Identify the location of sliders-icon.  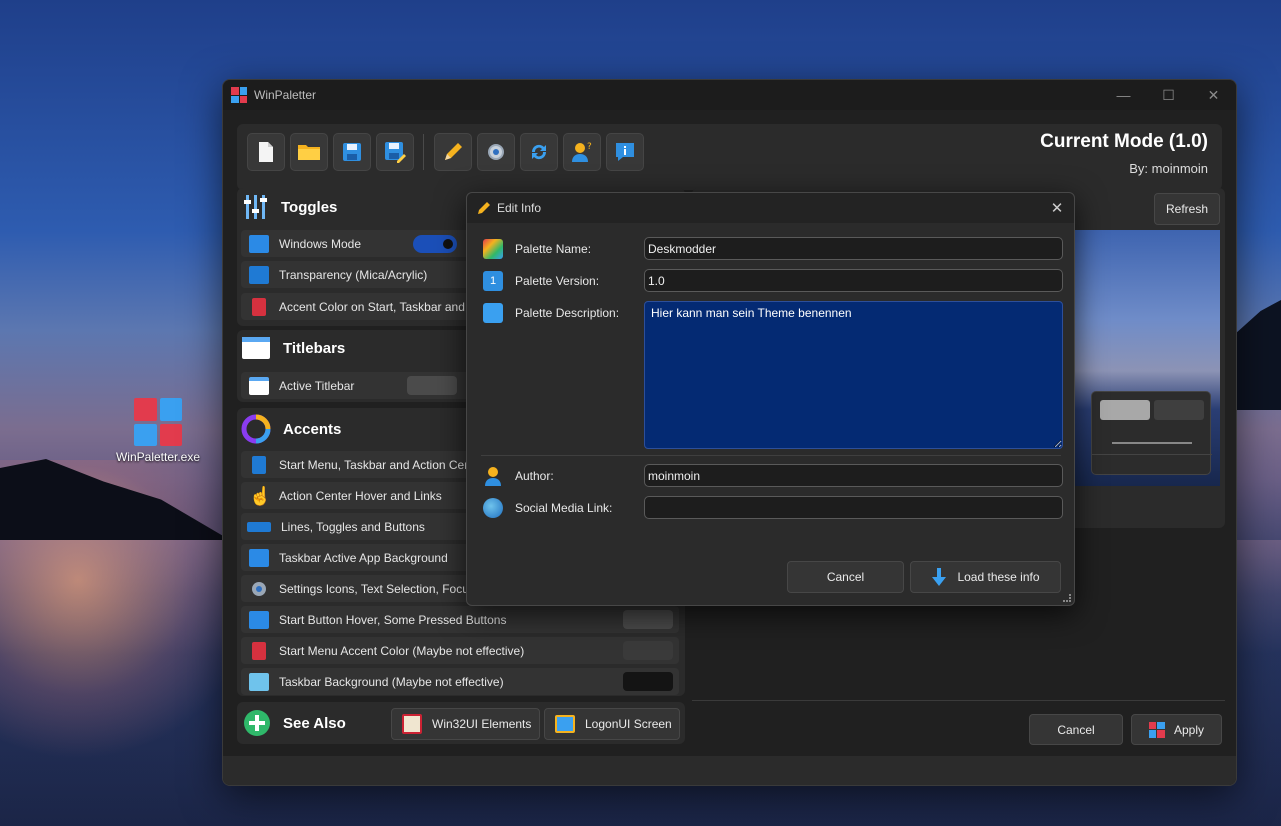
(255, 207).